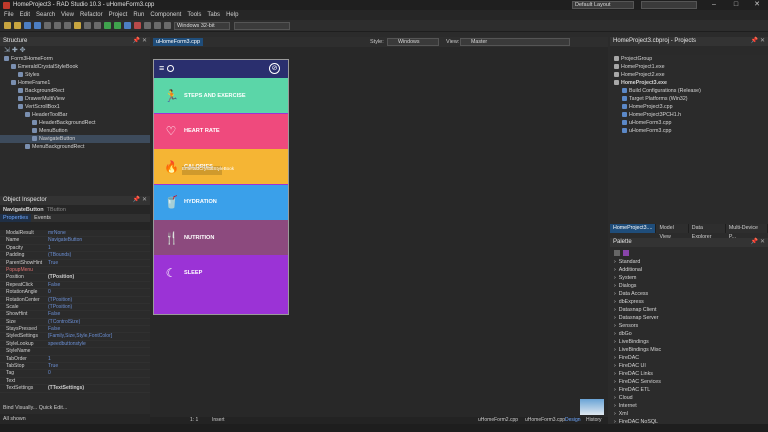 Image resolution: width=768 pixels, height=432 pixels. I want to click on property-row: Padding (TBounds), so click(75, 256).